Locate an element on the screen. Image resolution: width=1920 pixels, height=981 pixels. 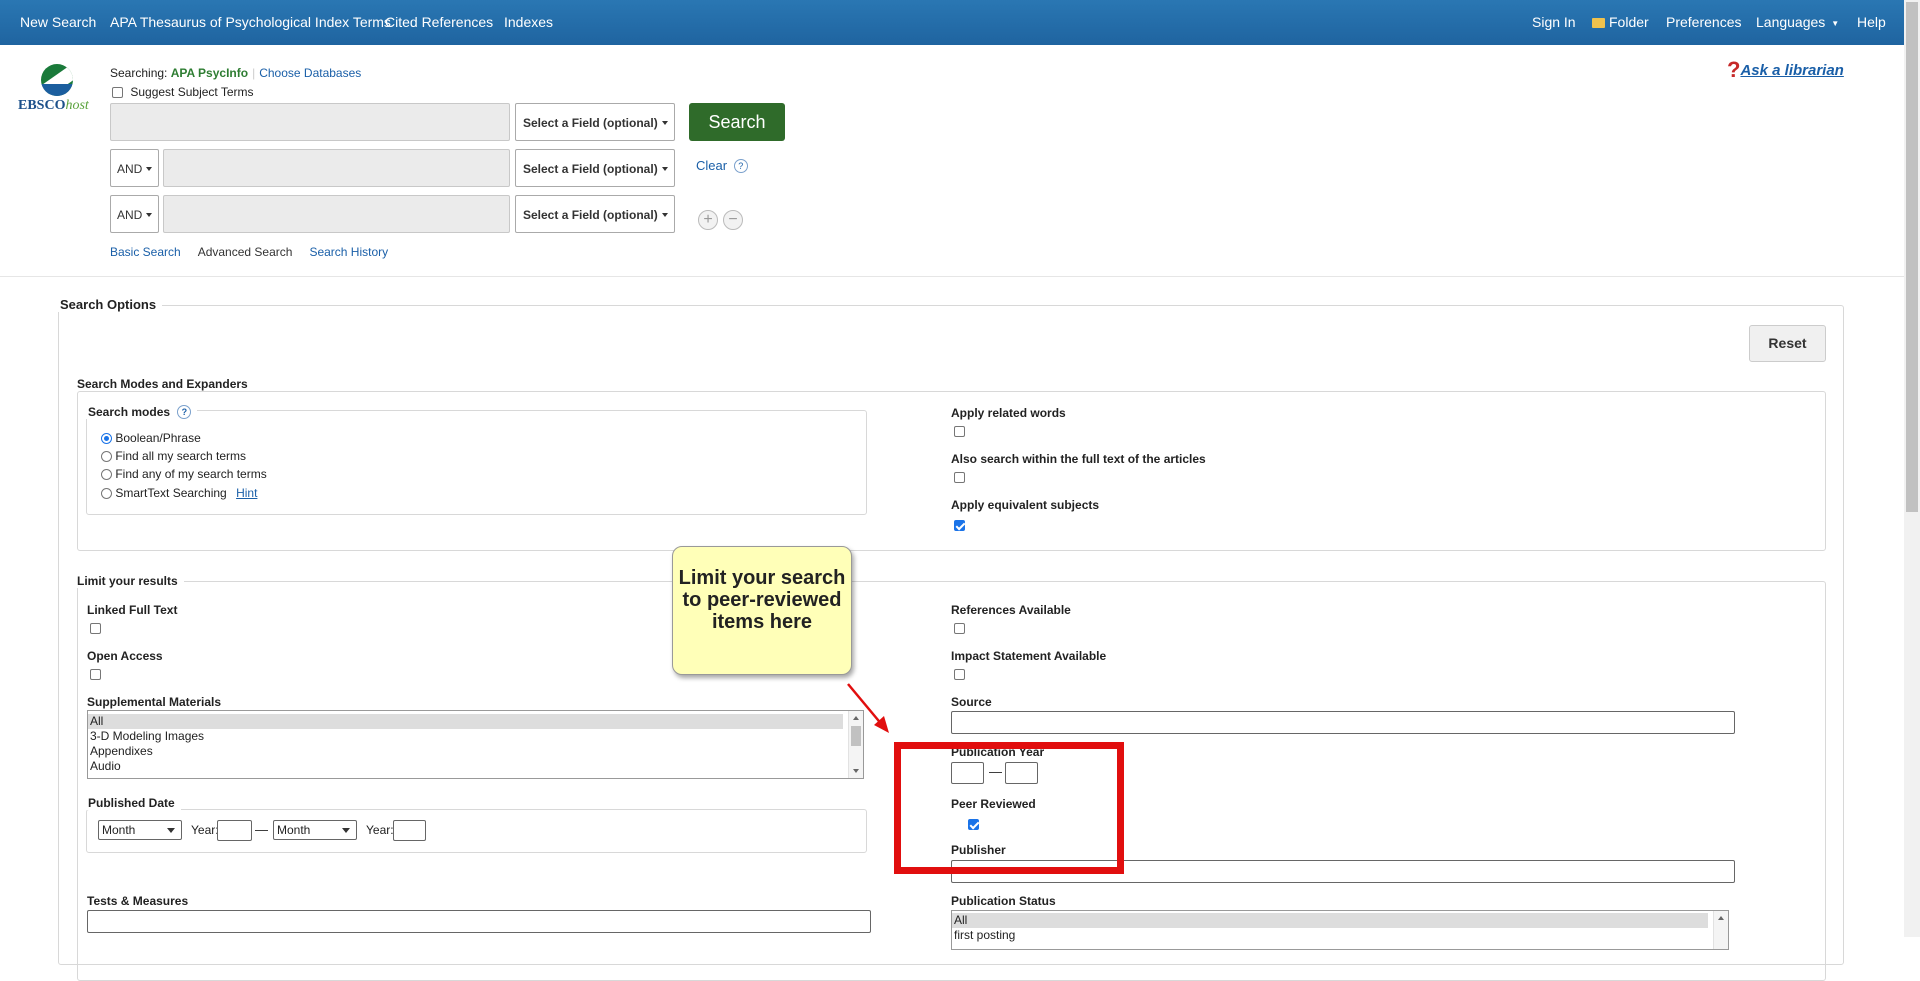
folder-icon is located at coordinates (1598, 23).